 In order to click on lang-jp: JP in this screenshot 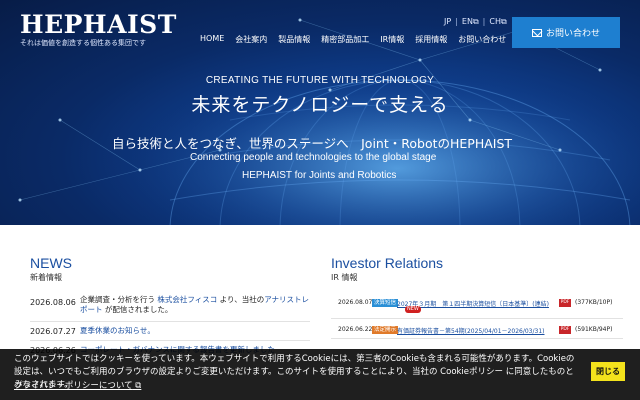, I will do `click(447, 22)`.